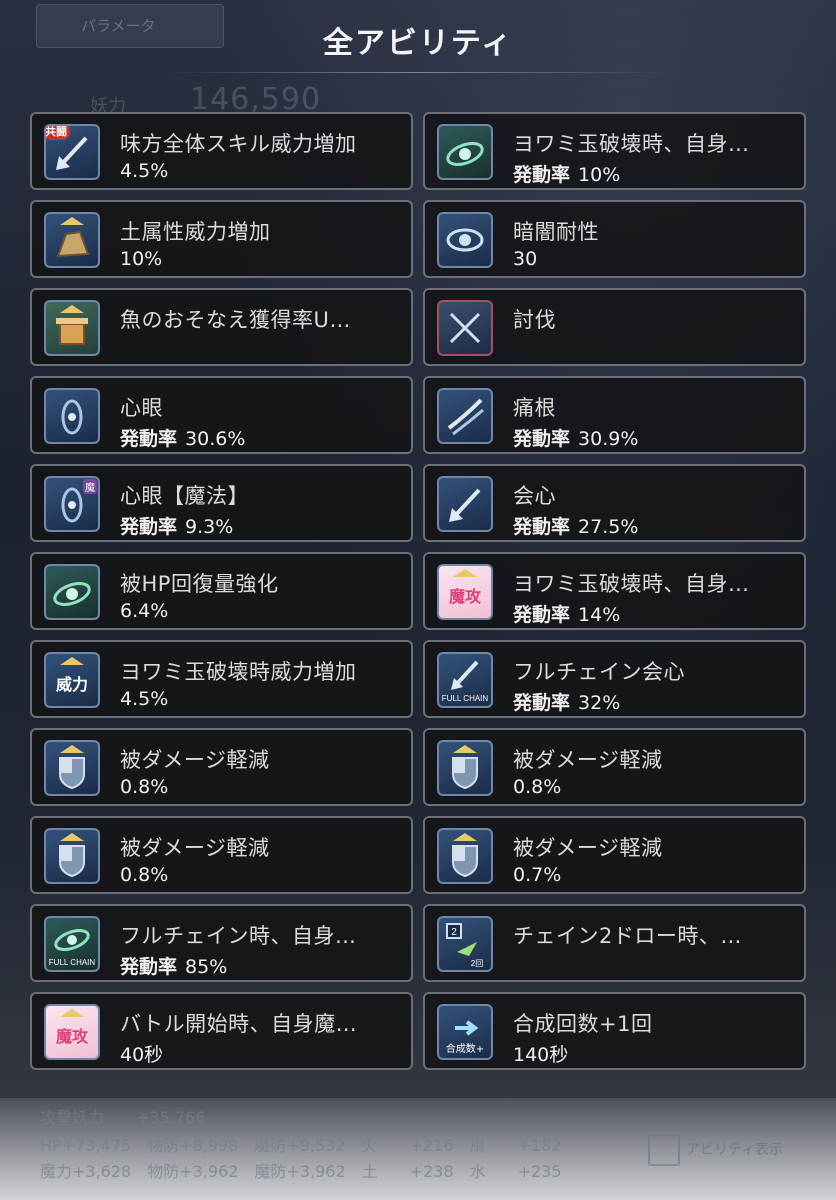  I want to click on ability-value-line: 140秒, so click(540, 1053).